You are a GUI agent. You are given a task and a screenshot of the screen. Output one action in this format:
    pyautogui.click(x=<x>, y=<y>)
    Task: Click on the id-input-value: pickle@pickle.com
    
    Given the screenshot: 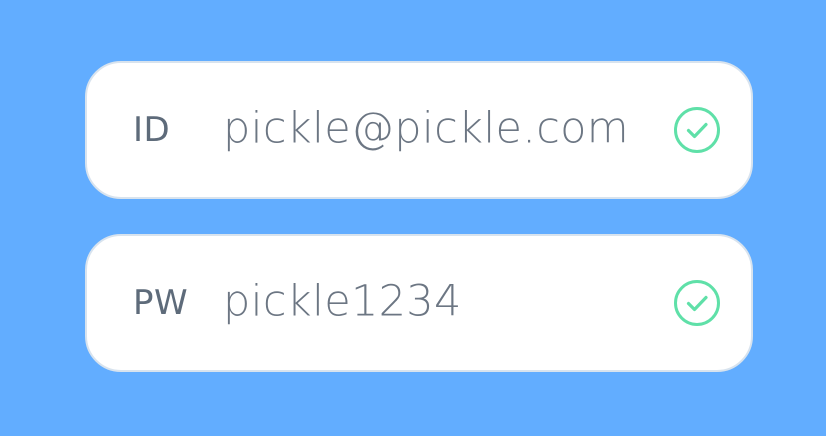 What is the action you would take?
    pyautogui.click(x=426, y=129)
    